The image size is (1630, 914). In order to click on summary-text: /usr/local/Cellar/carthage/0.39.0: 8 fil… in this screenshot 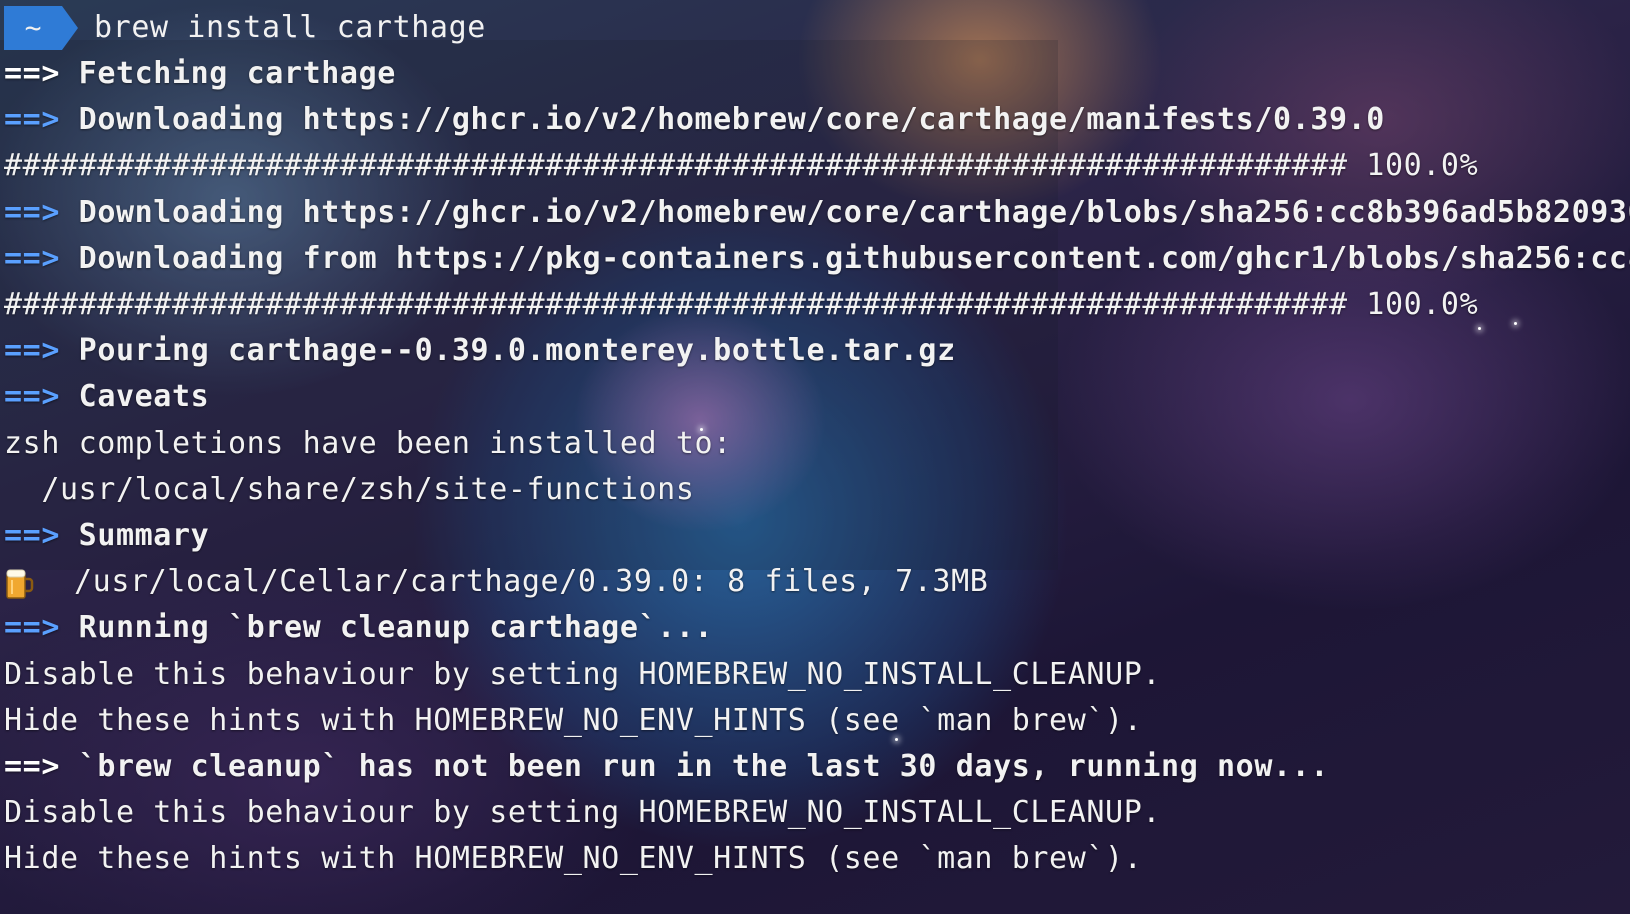, I will do `click(531, 582)`.